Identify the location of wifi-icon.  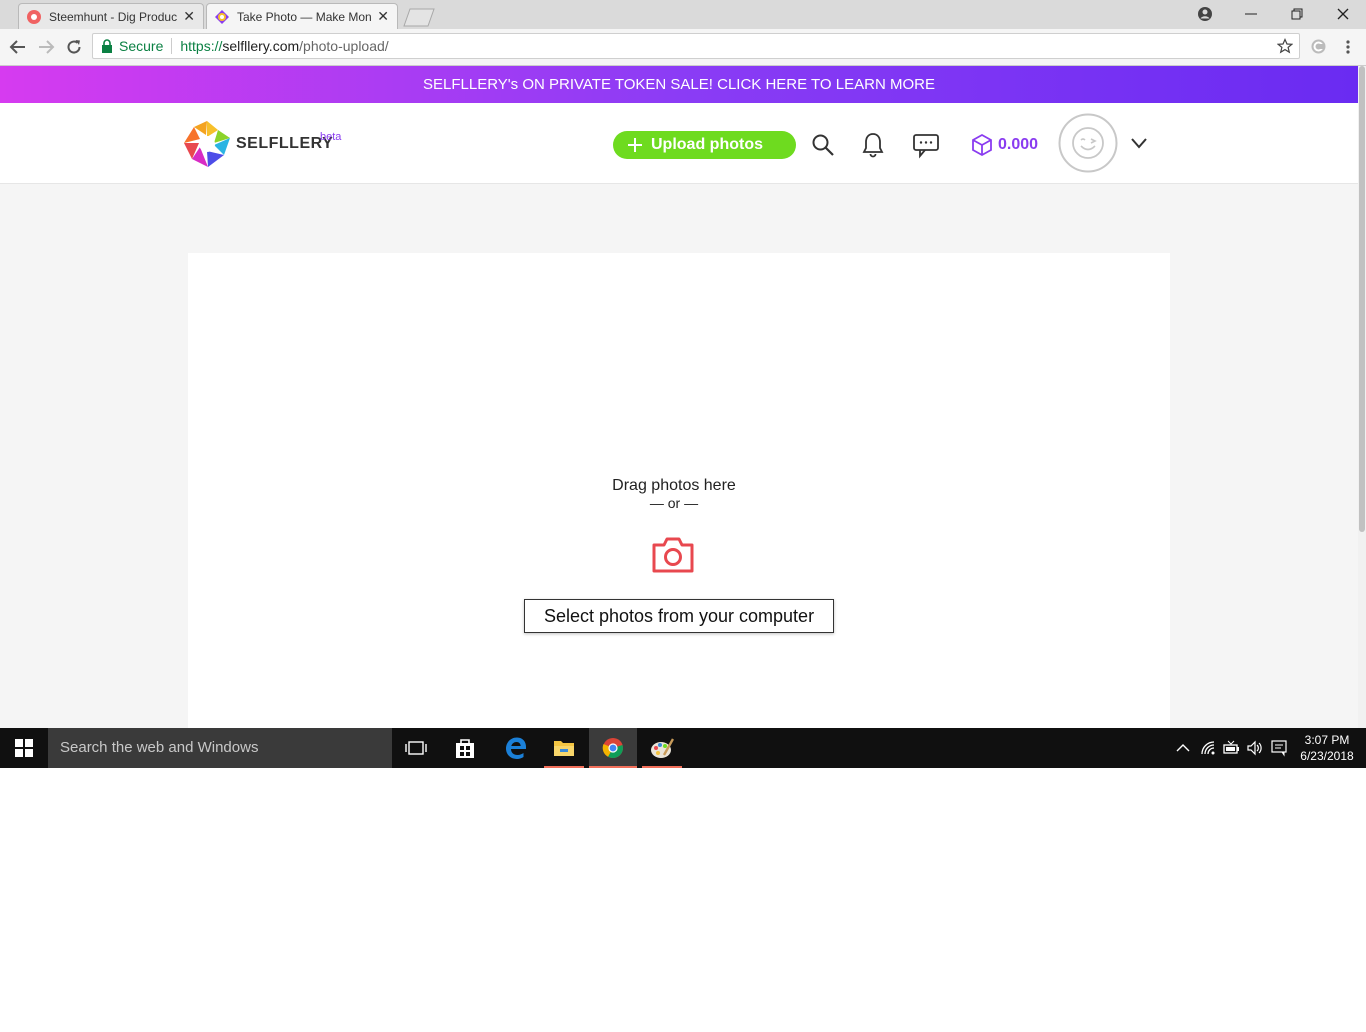
(1208, 748).